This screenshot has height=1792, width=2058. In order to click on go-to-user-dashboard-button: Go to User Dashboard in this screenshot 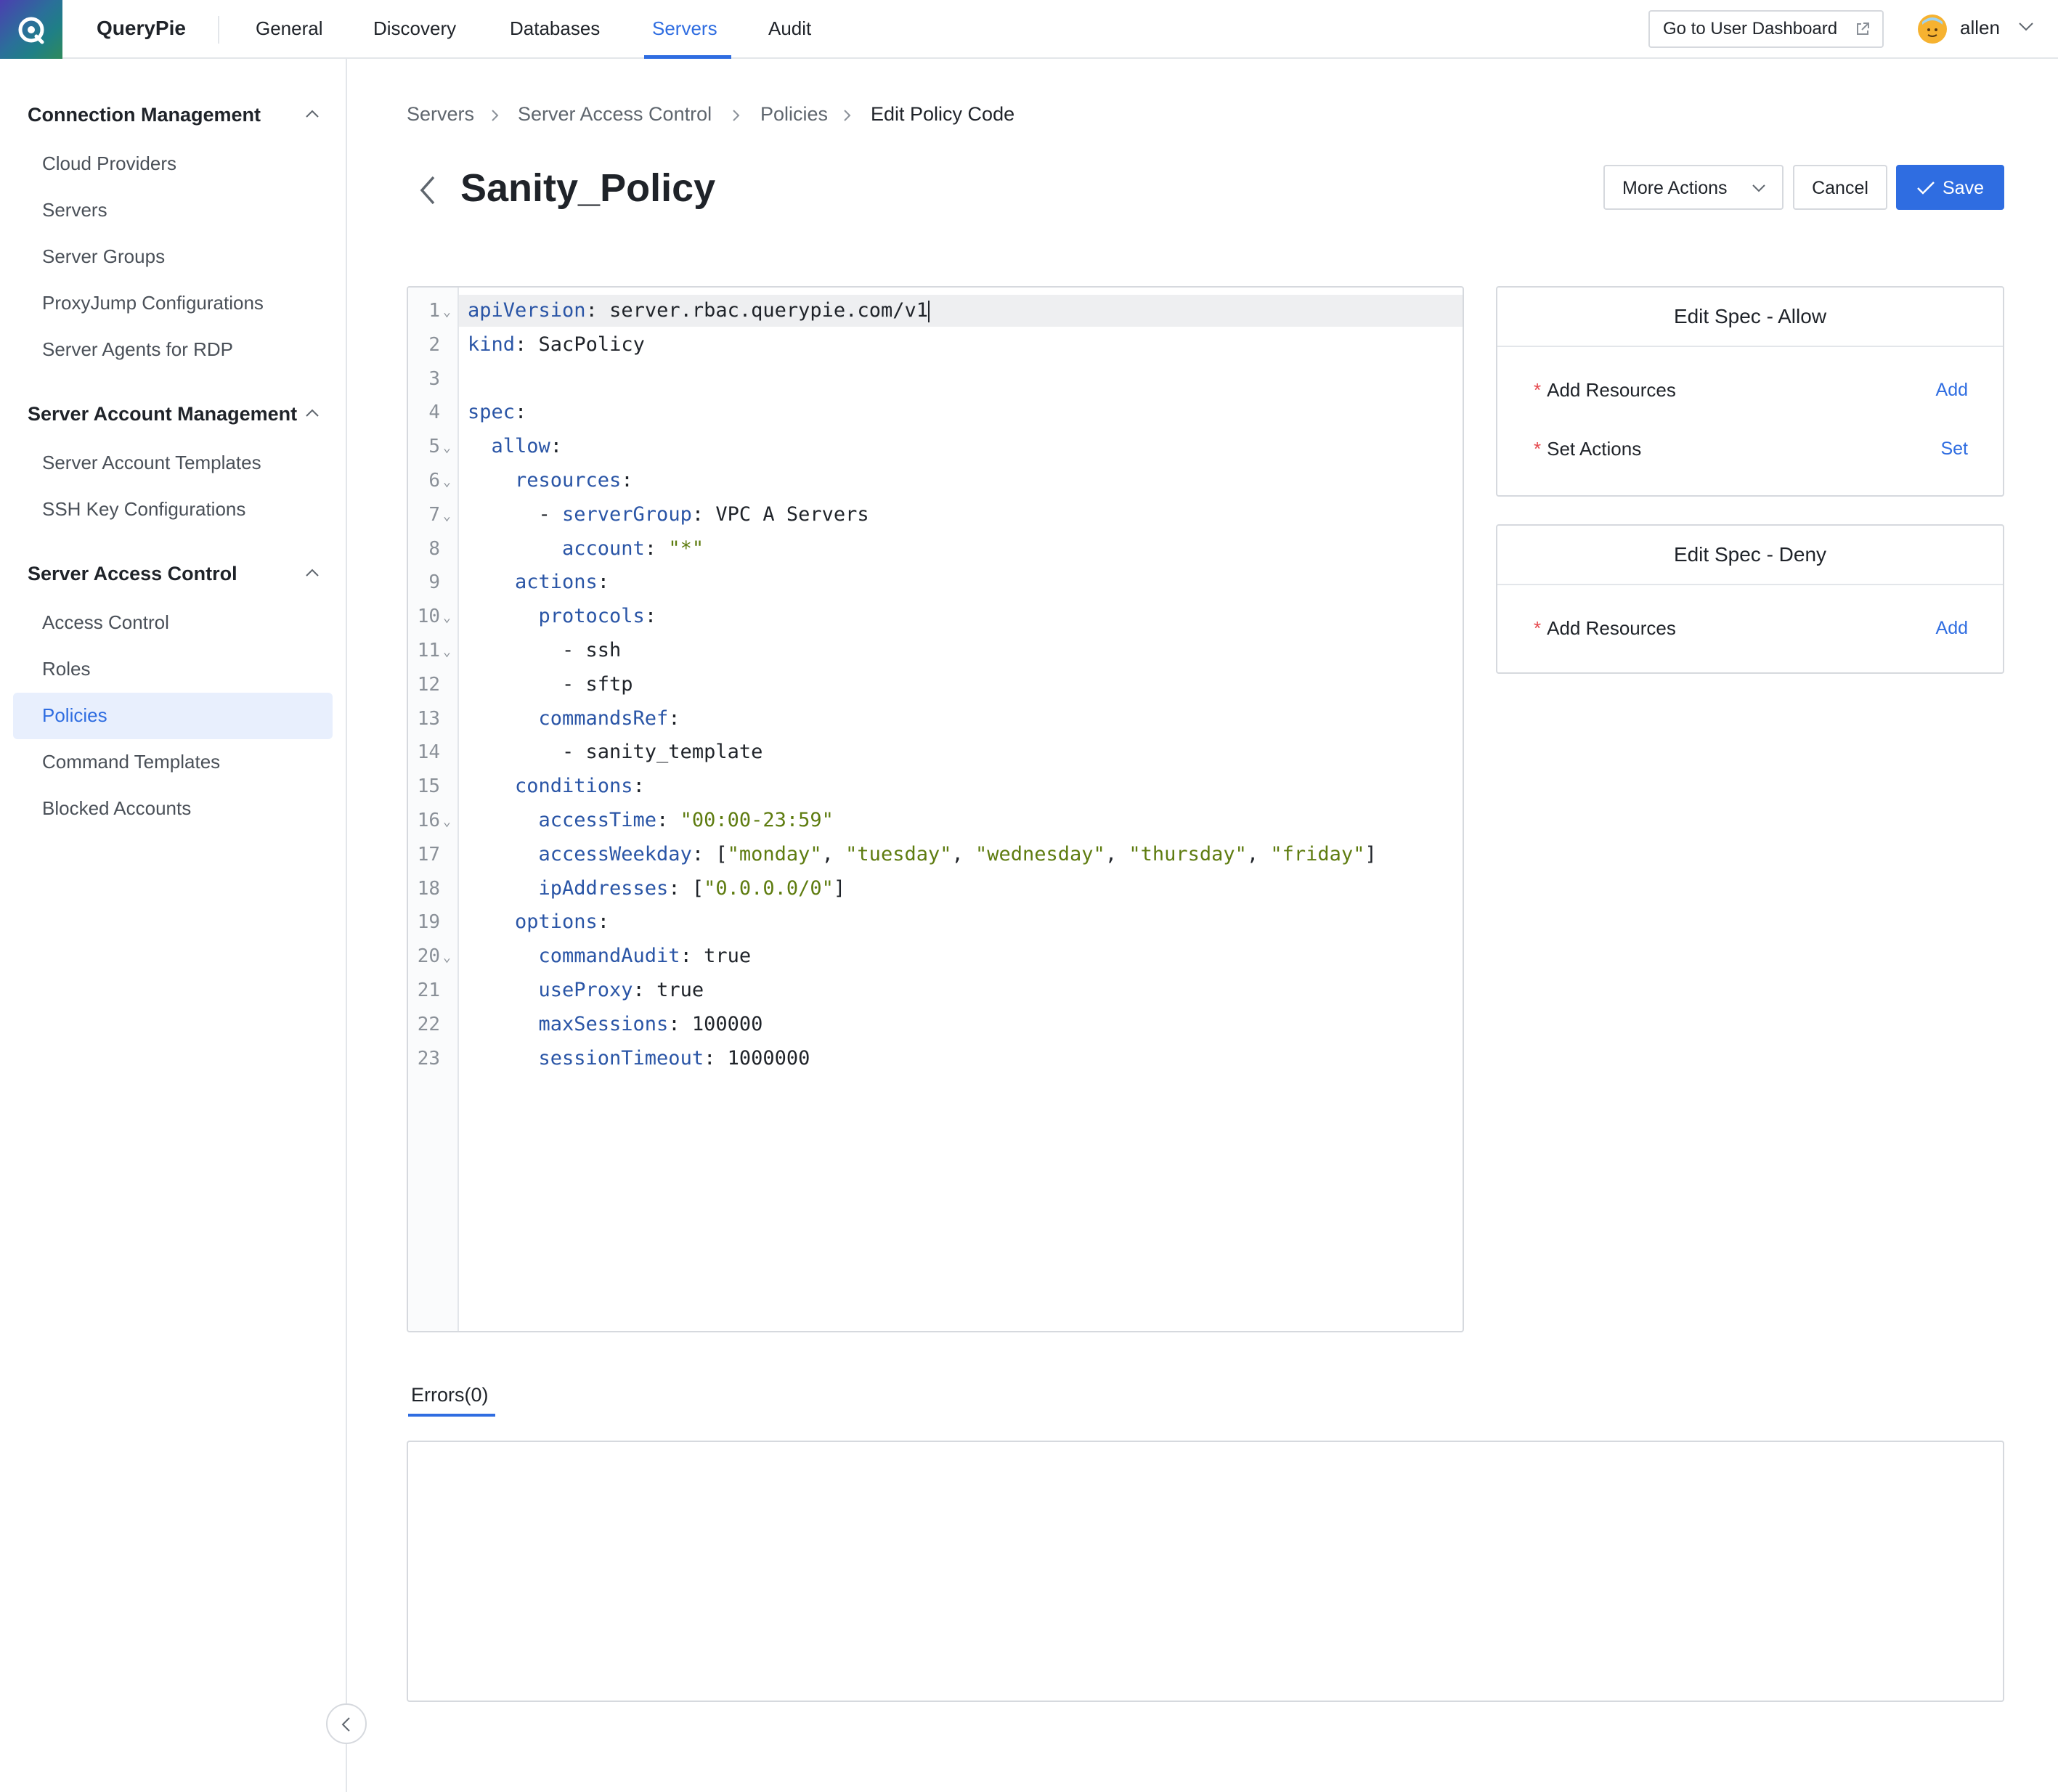, I will do `click(1766, 29)`.